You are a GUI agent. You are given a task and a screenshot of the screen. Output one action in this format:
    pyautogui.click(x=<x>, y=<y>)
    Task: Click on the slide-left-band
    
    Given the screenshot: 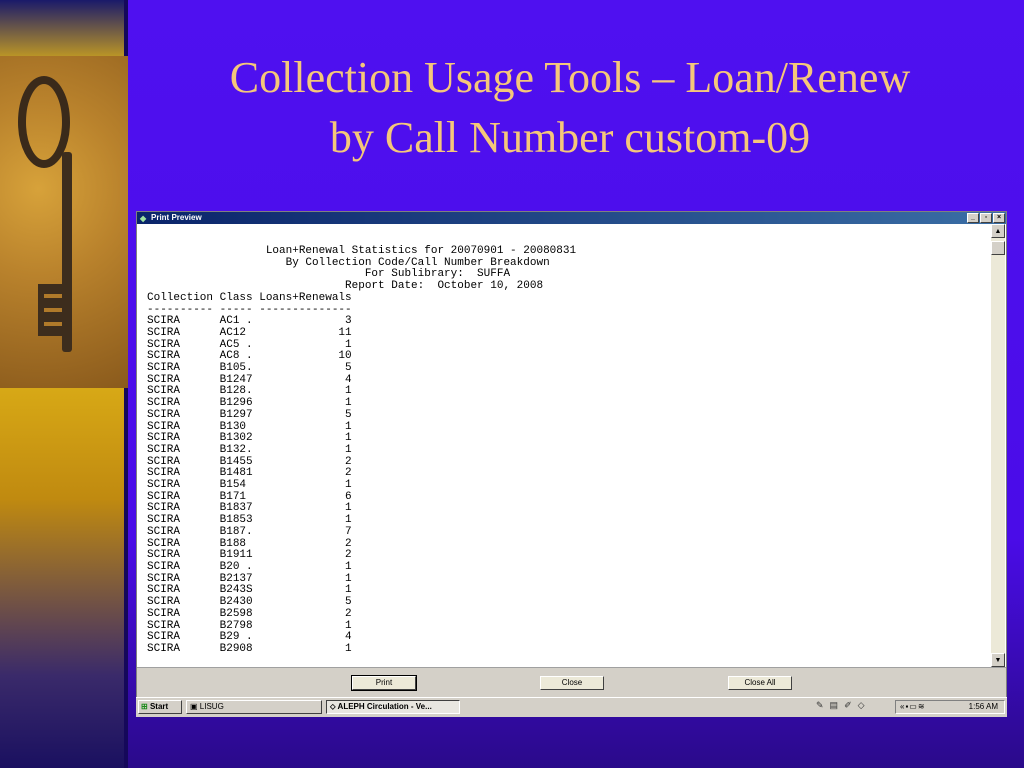 What is the action you would take?
    pyautogui.click(x=64, y=384)
    